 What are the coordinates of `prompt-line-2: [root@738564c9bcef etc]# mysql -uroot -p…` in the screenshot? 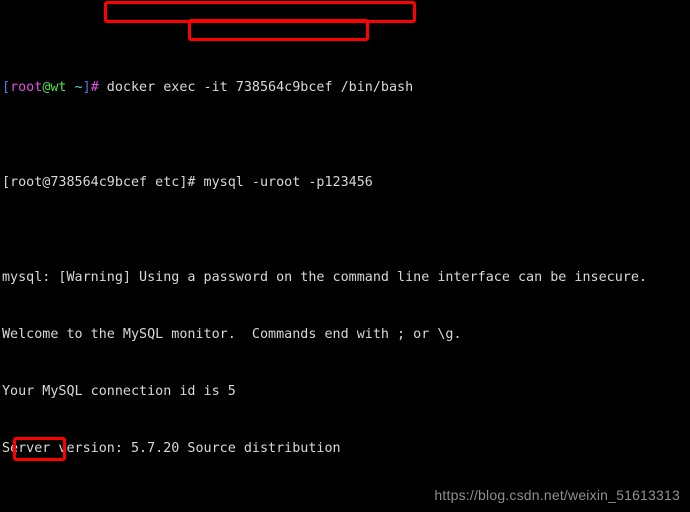 It's located at (324, 182).